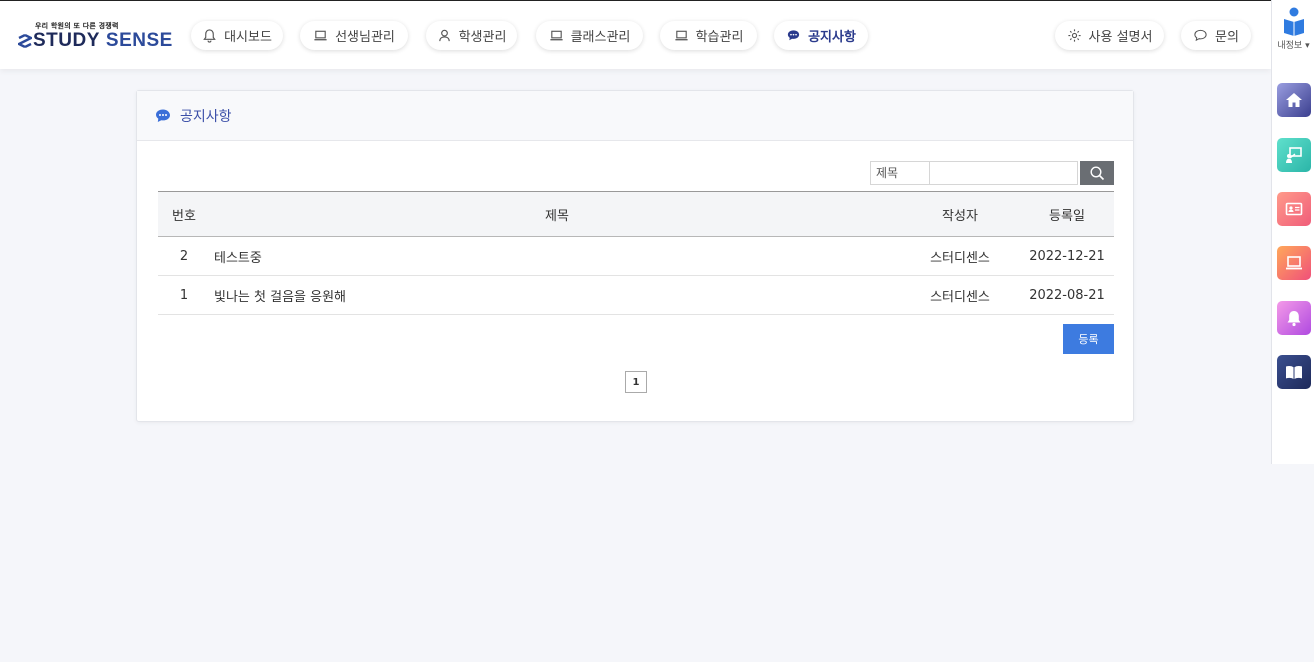 This screenshot has height=662, width=1314. I want to click on my-info-menu: 내정보 ▾, so click(1293, 28).